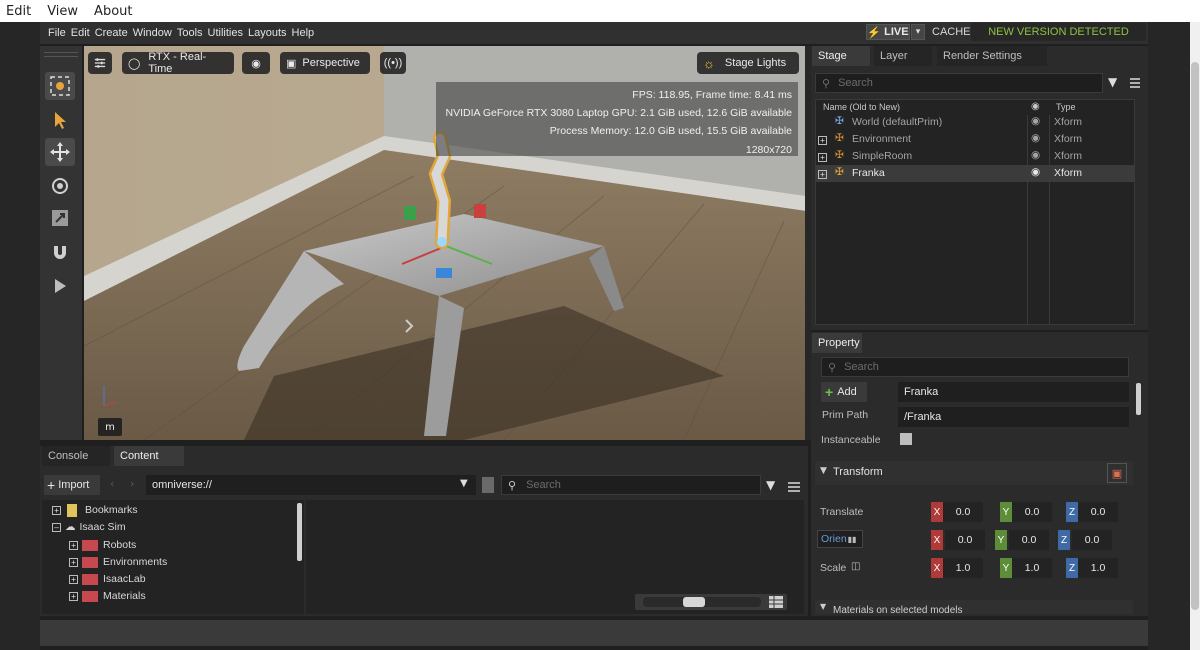 The width and height of the screenshot is (1200, 650). I want to click on rotate-tool-button, so click(60, 186).